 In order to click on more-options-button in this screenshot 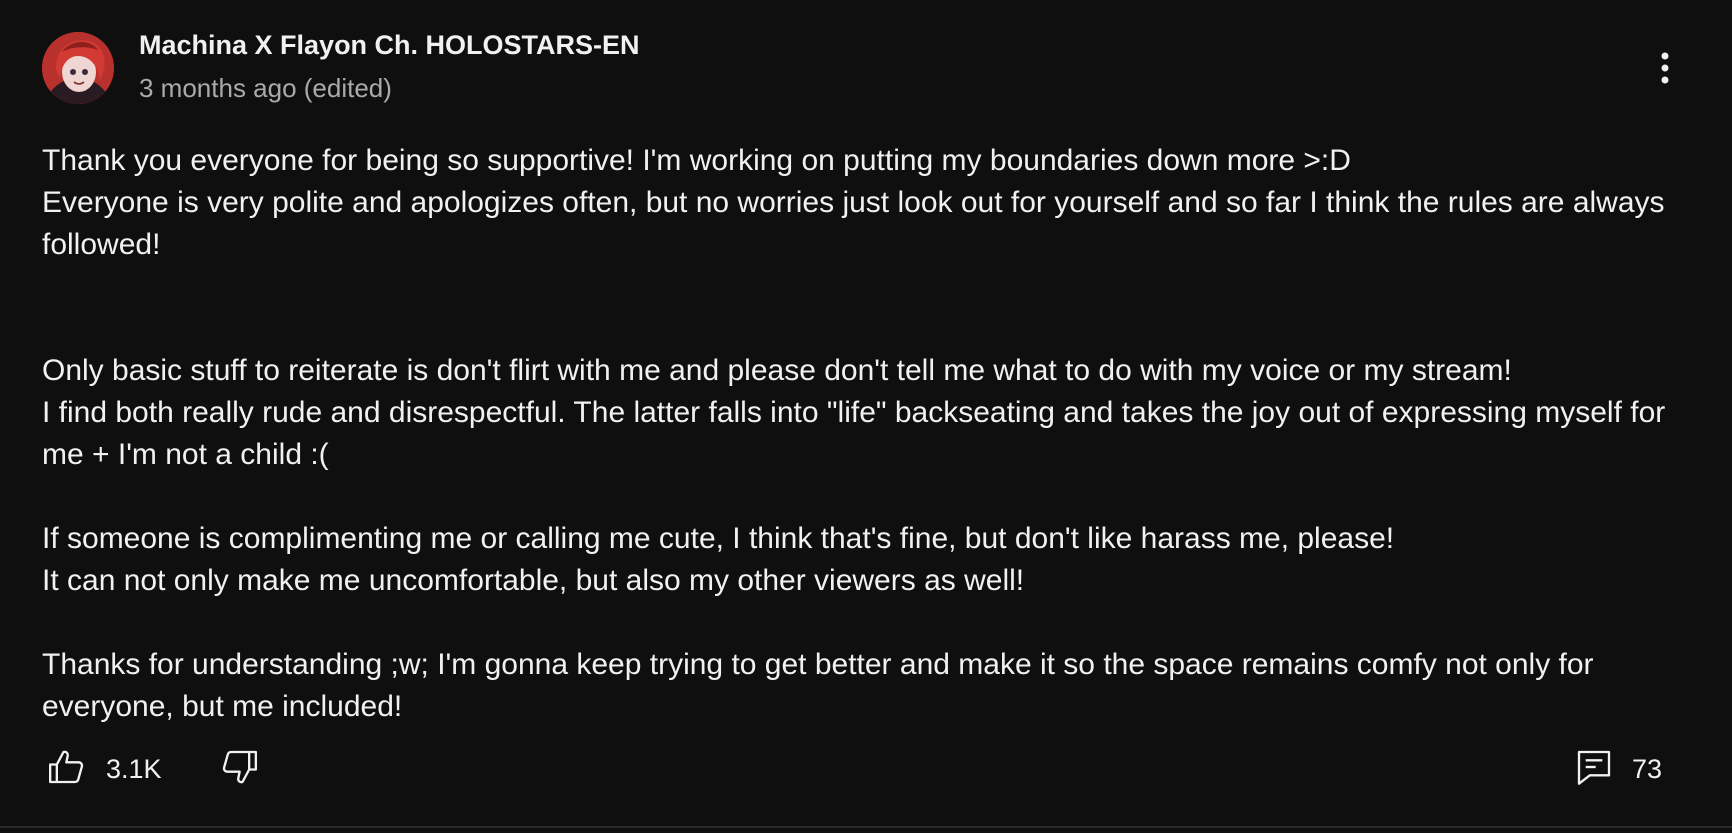, I will do `click(1665, 68)`.